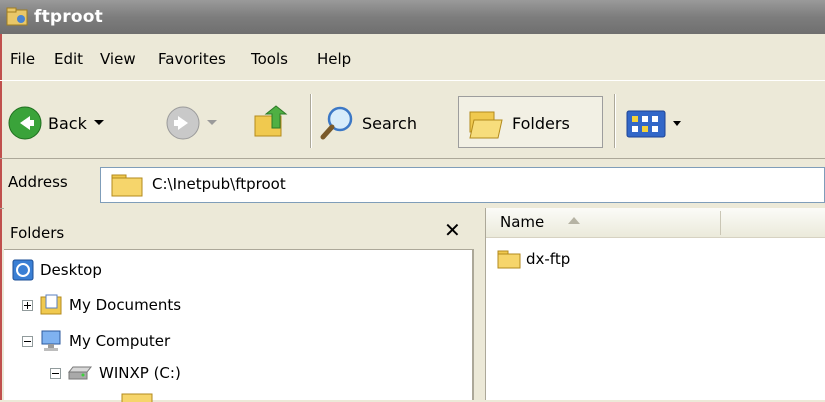 This screenshot has width=825, height=402. What do you see at coordinates (67, 123) in the screenshot?
I see `back-label: Back` at bounding box center [67, 123].